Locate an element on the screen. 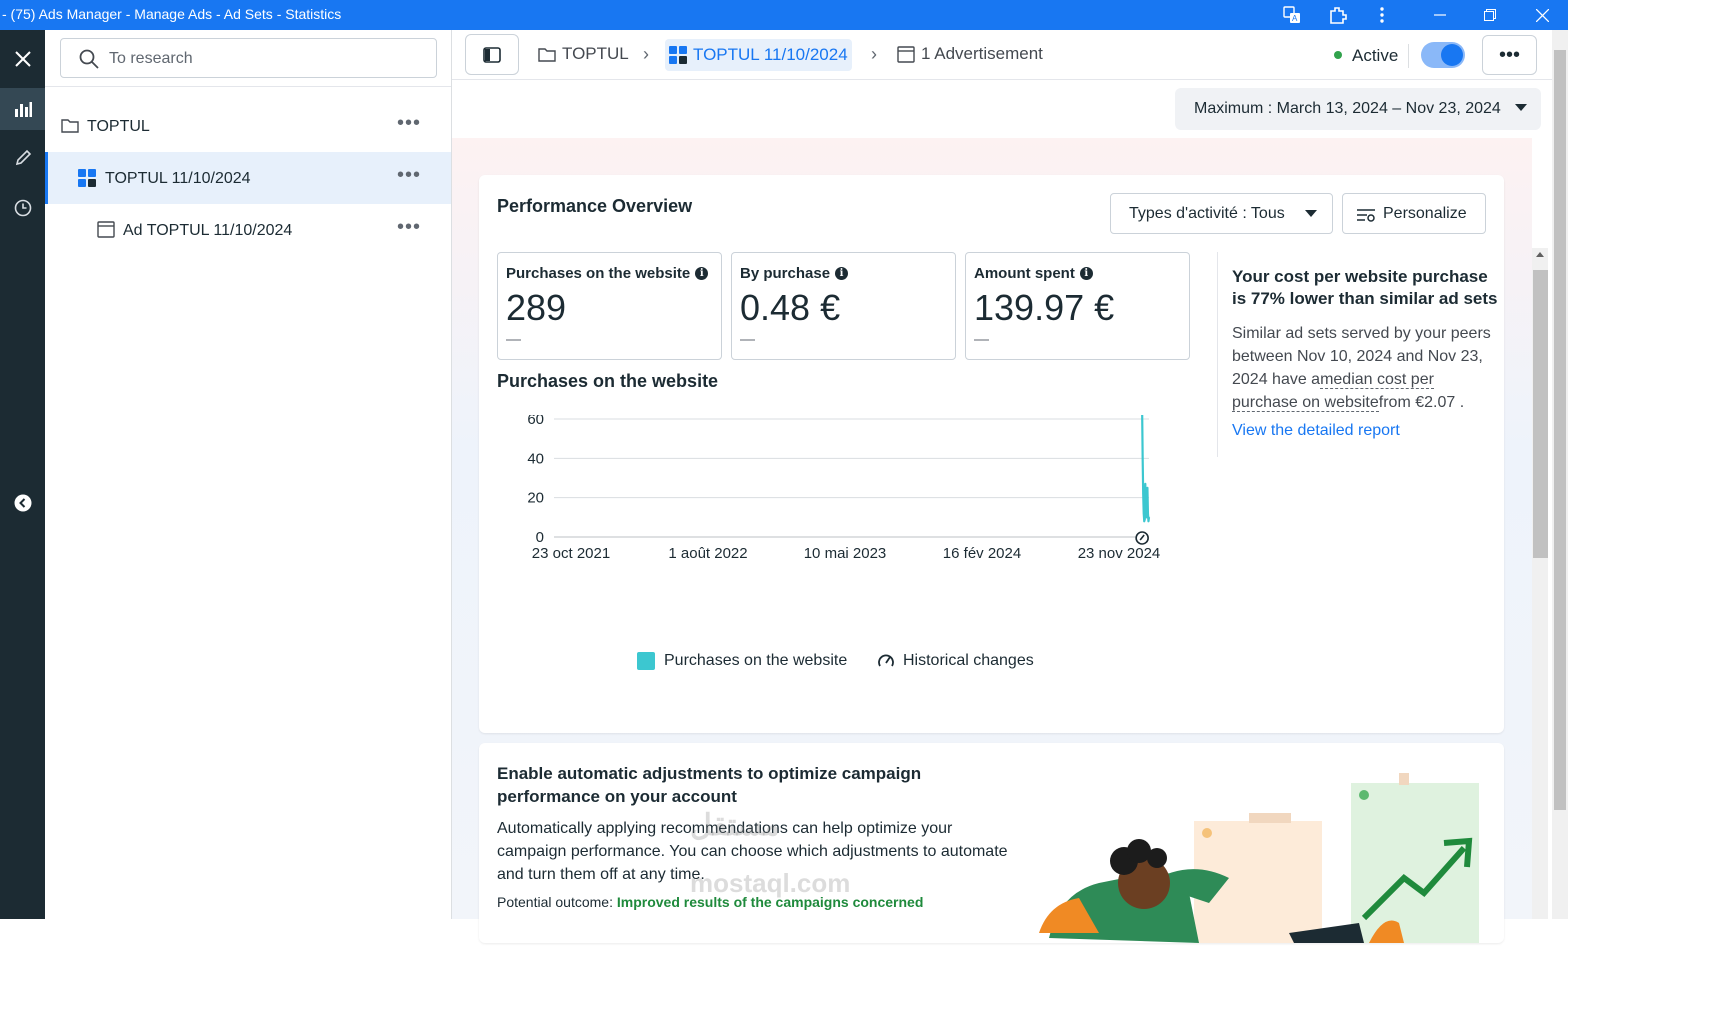  button-label: Personalize is located at coordinates (1425, 213).